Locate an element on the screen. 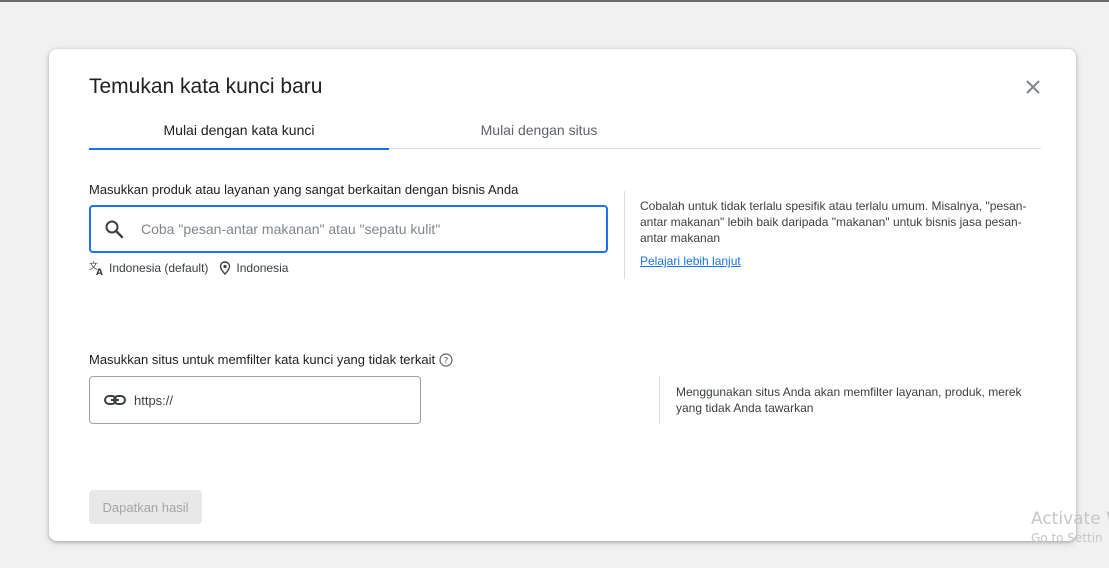 Image resolution: width=1109 pixels, height=568 pixels. location-pin-icon is located at coordinates (225, 268).